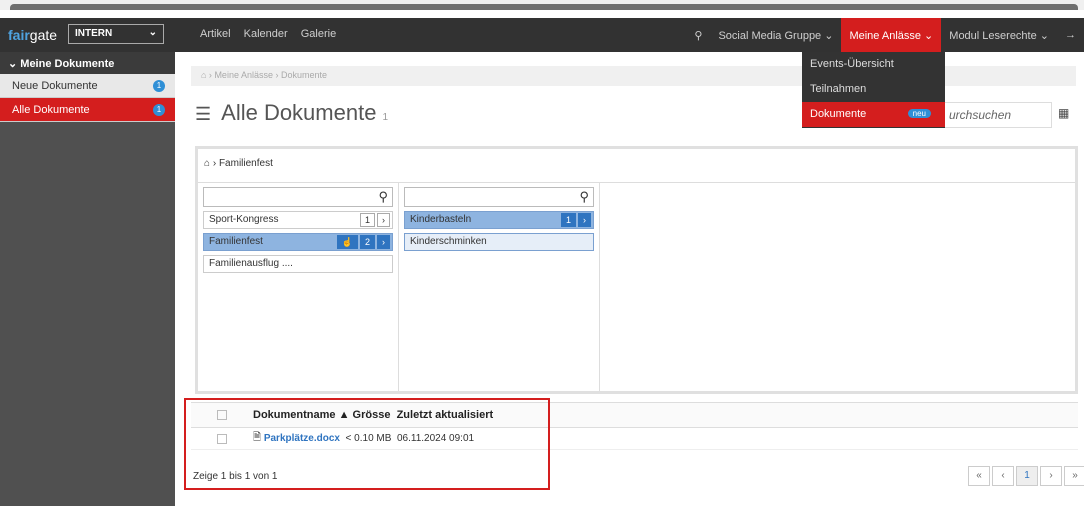 Image resolution: width=1084 pixels, height=506 pixels. I want to click on sidebar-item-label: Alle Dokumente, so click(51, 110).